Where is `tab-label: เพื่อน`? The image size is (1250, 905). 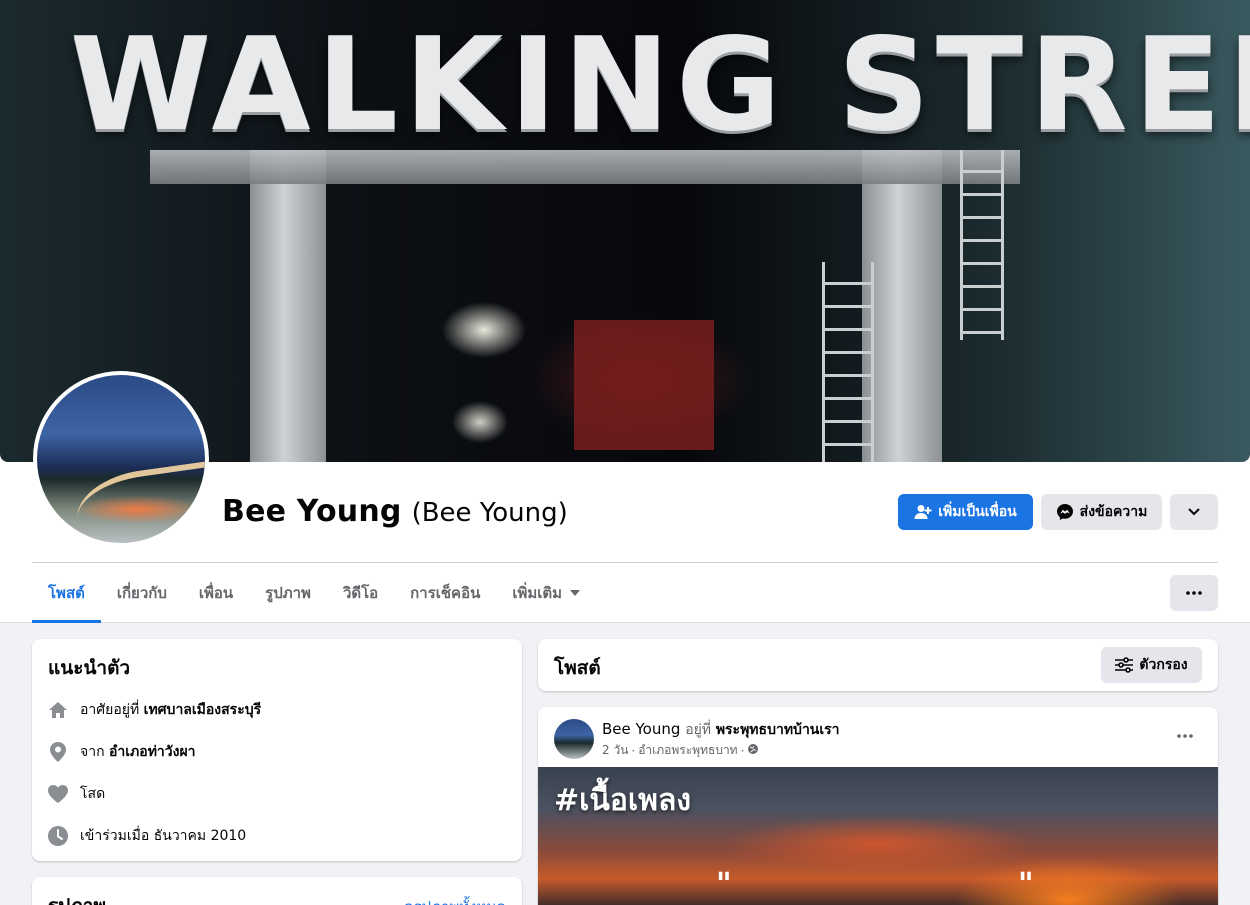
tab-label: เพื่อน is located at coordinates (216, 593).